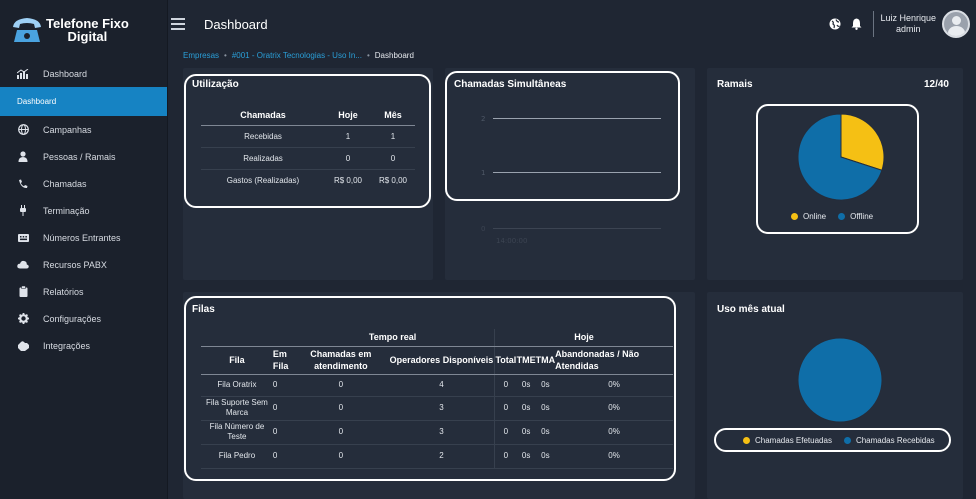 The image size is (976, 499). Describe the element at coordinates (66, 210) in the screenshot. I see `sidebar-item-label: Terminação` at that location.